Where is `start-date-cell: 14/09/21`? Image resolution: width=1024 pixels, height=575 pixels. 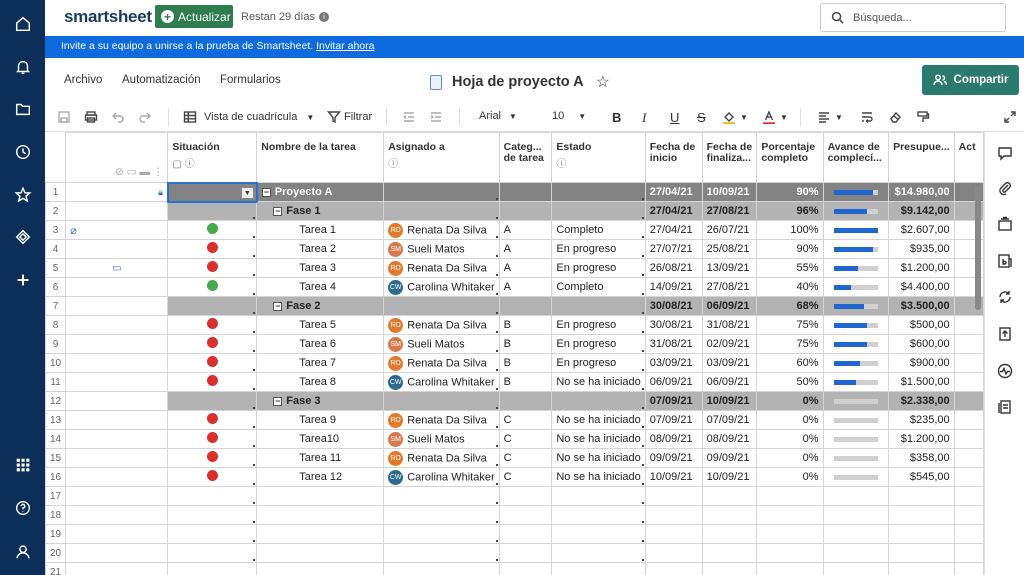
start-date-cell: 14/09/21 is located at coordinates (673, 287).